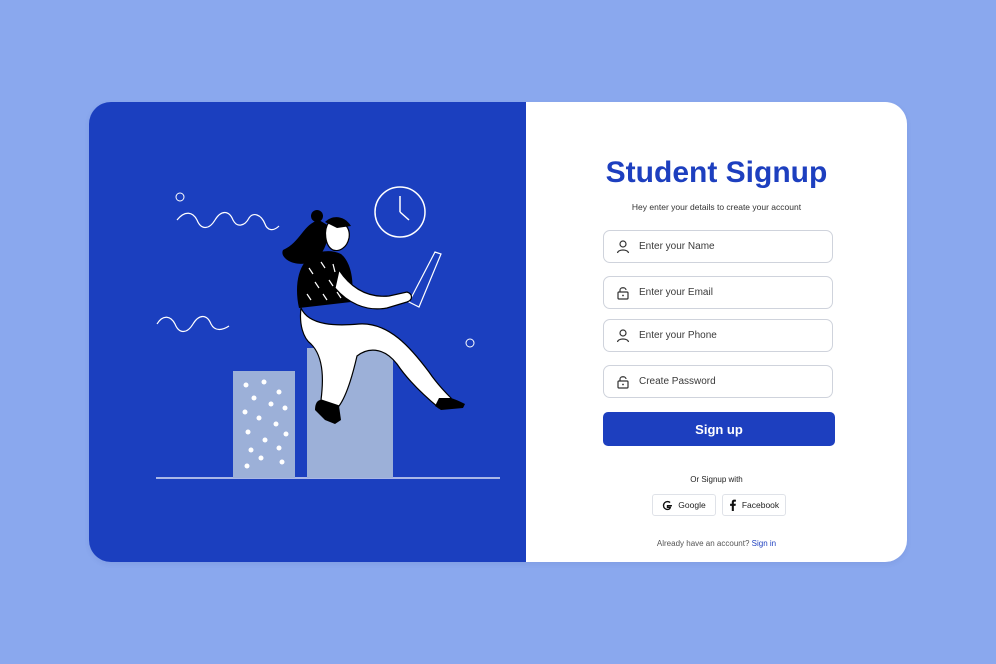 This screenshot has height=664, width=996. I want to click on clock-icon, so click(400, 212).